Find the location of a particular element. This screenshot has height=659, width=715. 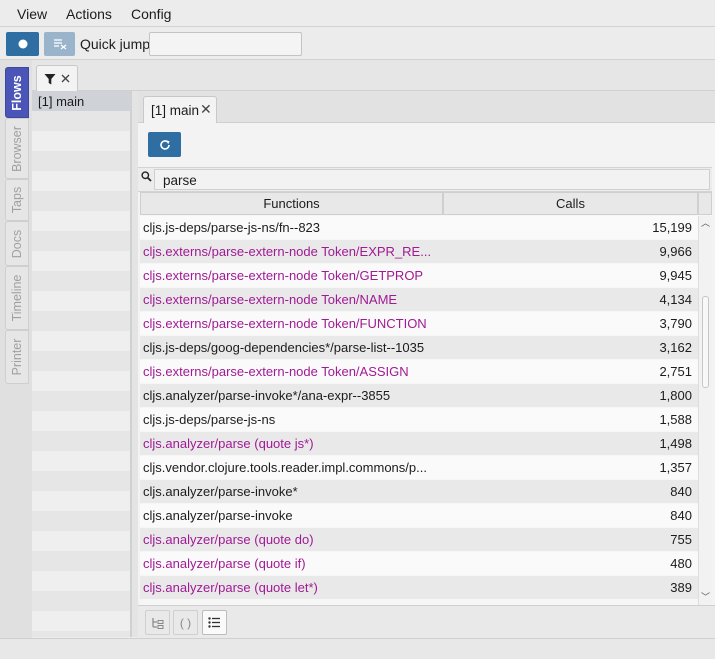

column-header-calls: Calls is located at coordinates (570, 203).